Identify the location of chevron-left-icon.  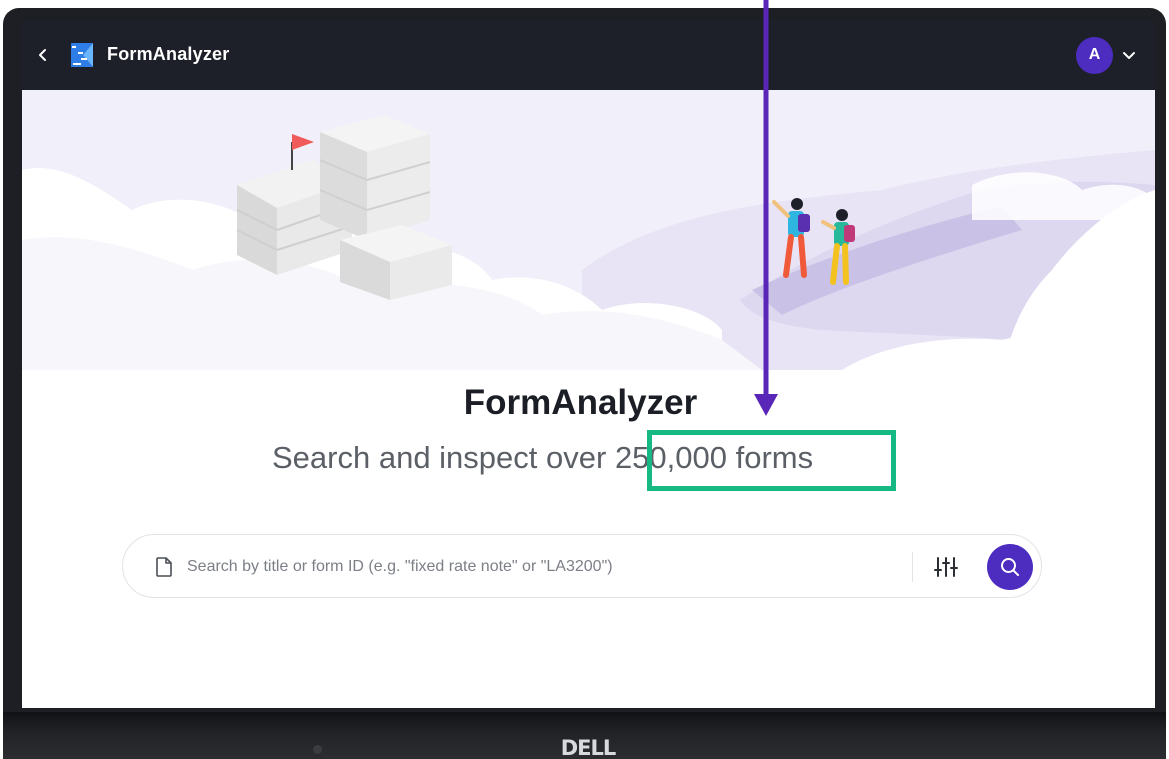
(42, 55).